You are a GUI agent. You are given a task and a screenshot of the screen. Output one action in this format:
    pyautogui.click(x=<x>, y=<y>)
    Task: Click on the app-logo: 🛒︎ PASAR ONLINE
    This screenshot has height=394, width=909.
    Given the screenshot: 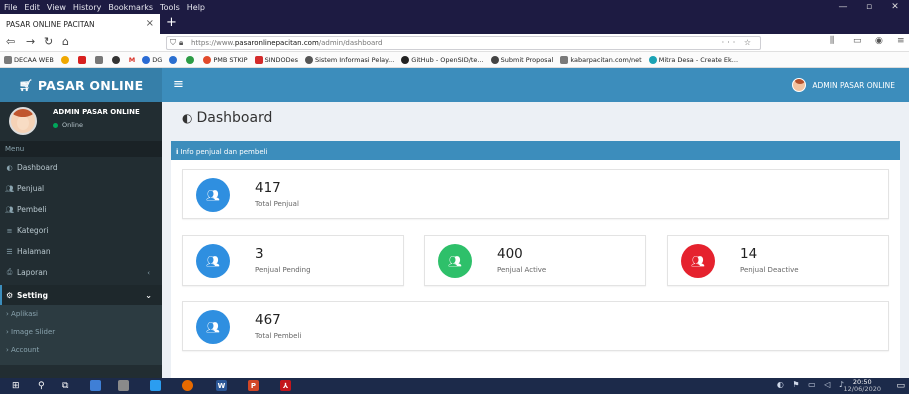 What is the action you would take?
    pyautogui.click(x=81, y=85)
    